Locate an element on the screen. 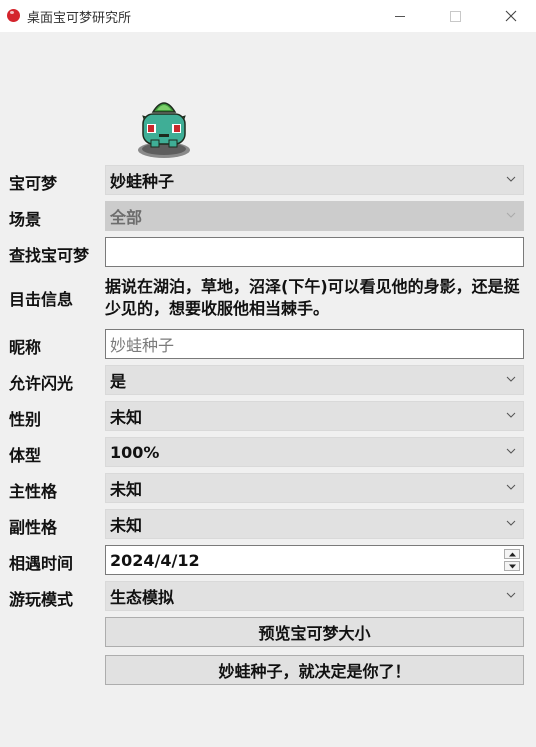 This screenshot has width=536, height=747. pokemon-select: 妙蛙种子 is located at coordinates (314, 180).